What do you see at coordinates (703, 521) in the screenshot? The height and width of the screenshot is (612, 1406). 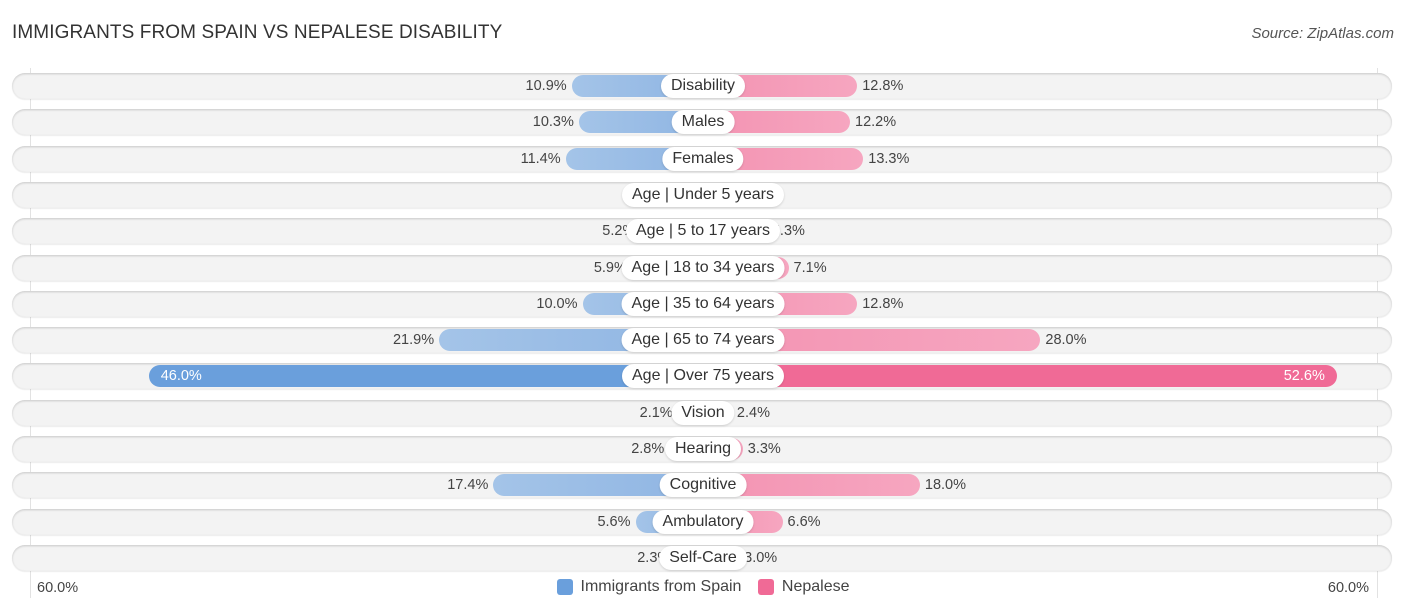 I see `category-label-ambulatory: Ambulatory` at bounding box center [703, 521].